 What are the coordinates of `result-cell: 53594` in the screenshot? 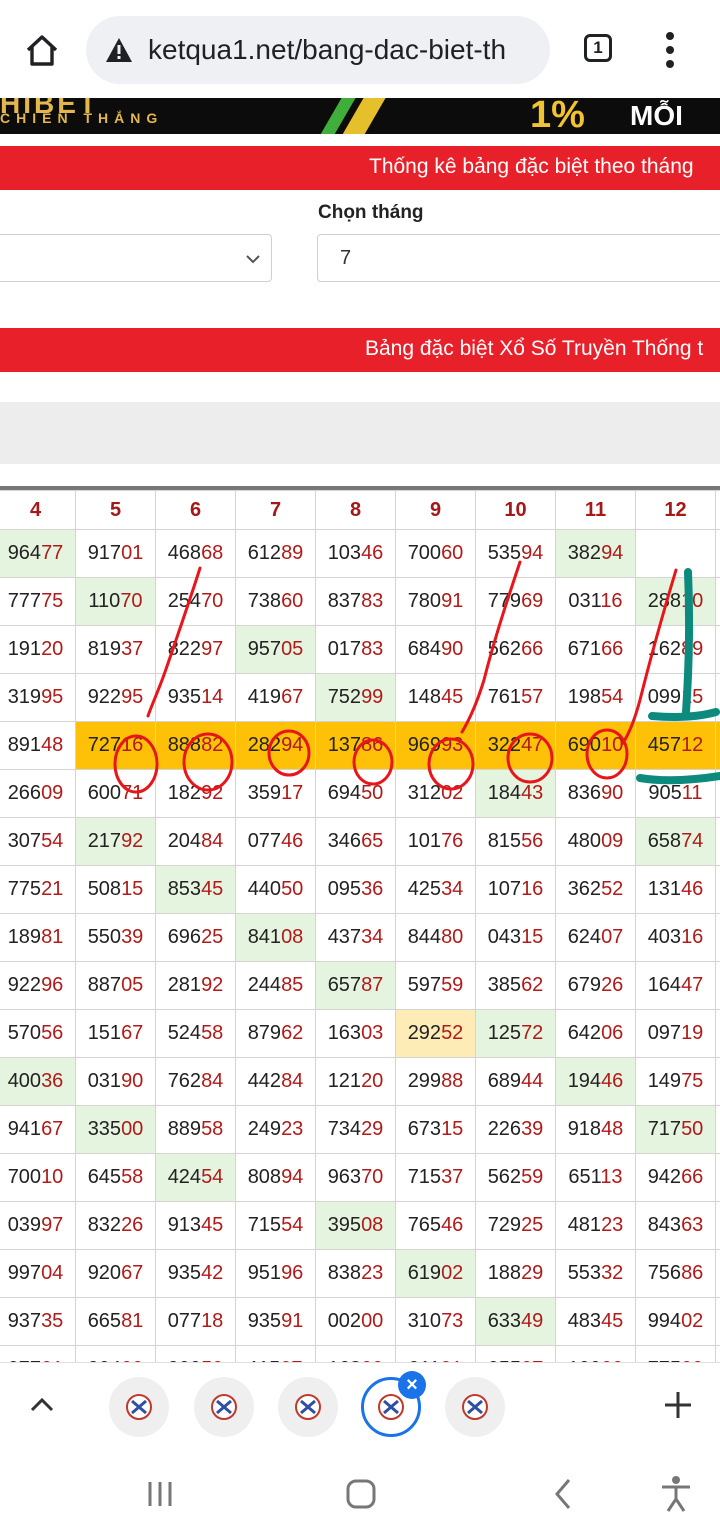 It's located at (515, 553).